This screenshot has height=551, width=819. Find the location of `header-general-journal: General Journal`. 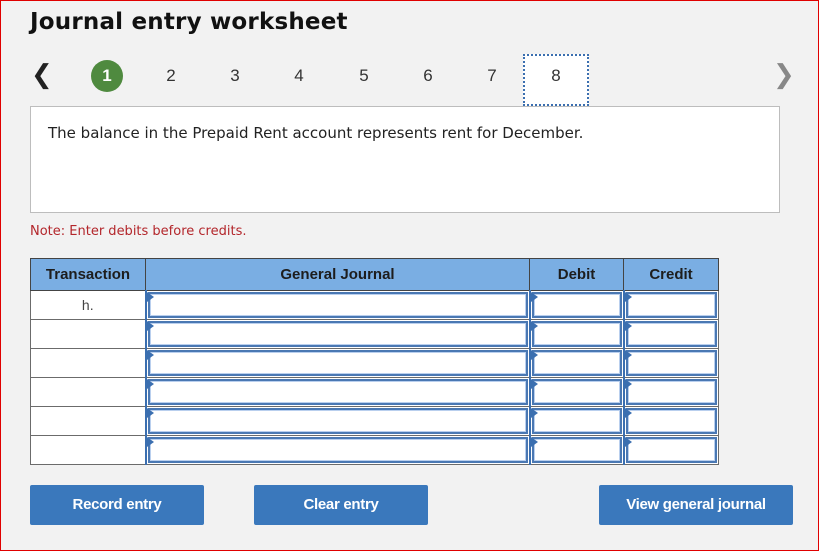

header-general-journal: General Journal is located at coordinates (337, 274).